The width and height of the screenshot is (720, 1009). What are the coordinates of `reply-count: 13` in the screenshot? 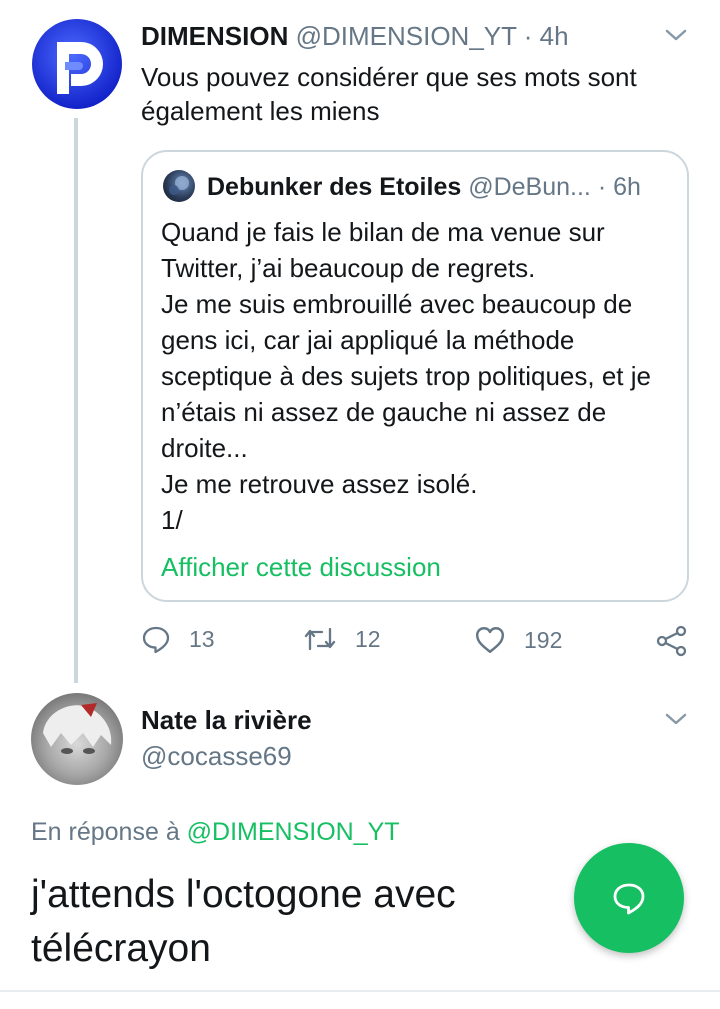 It's located at (202, 638).